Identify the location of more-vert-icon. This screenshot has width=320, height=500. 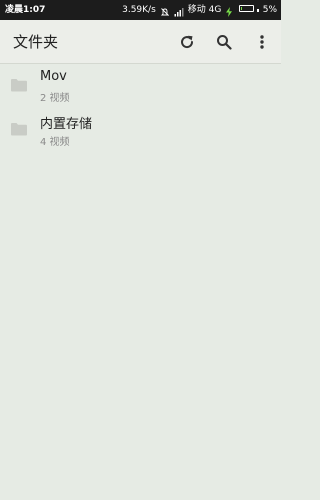
(262, 42).